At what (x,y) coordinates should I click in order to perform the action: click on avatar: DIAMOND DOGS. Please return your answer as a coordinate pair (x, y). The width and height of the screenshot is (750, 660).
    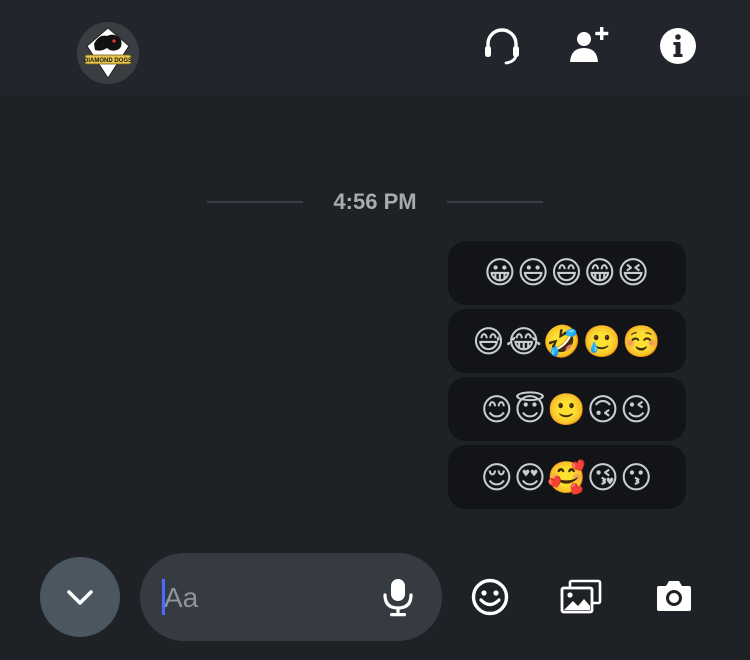
    Looking at the image, I should click on (108, 53).